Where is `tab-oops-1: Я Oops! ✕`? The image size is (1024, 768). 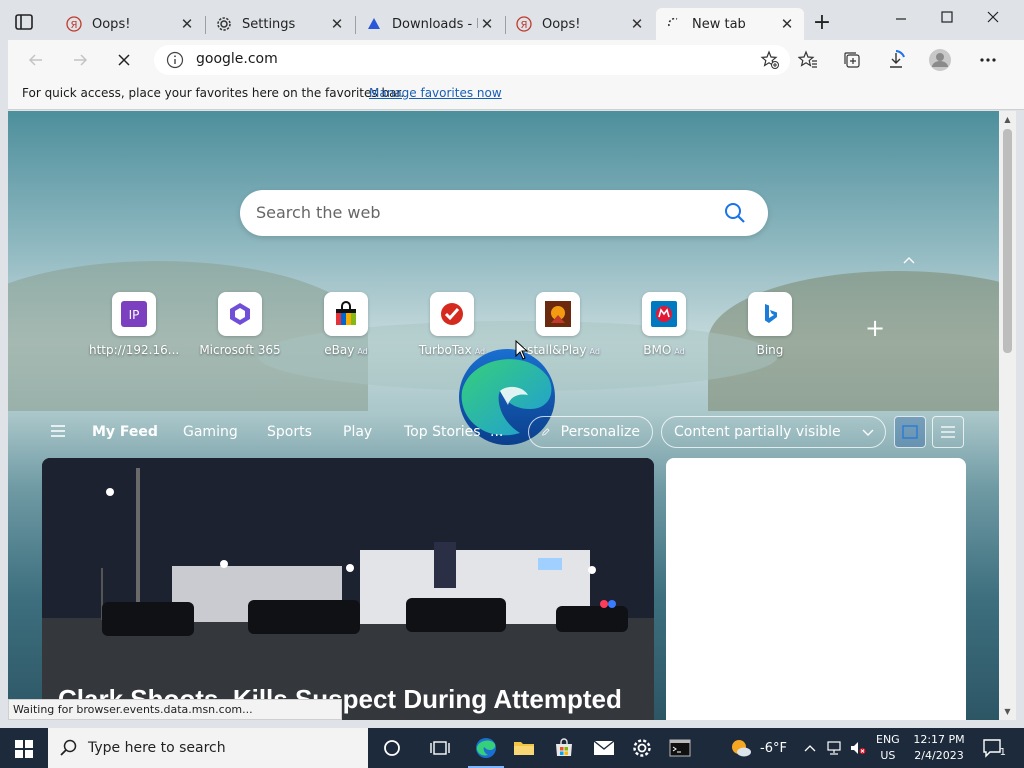
tab-oops-1: Я Oops! ✕ is located at coordinates (130, 24).